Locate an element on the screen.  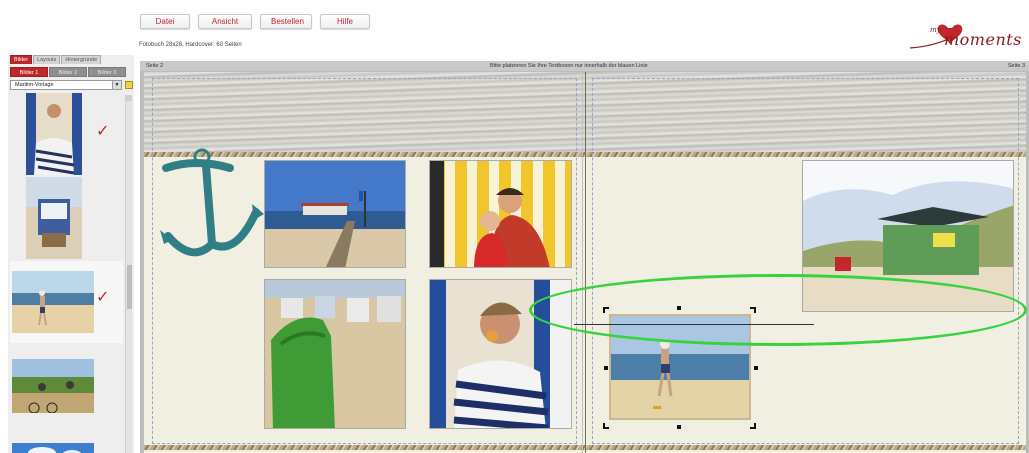
subtab-bilder-2: Bilder 2 is located at coordinates (68, 72).